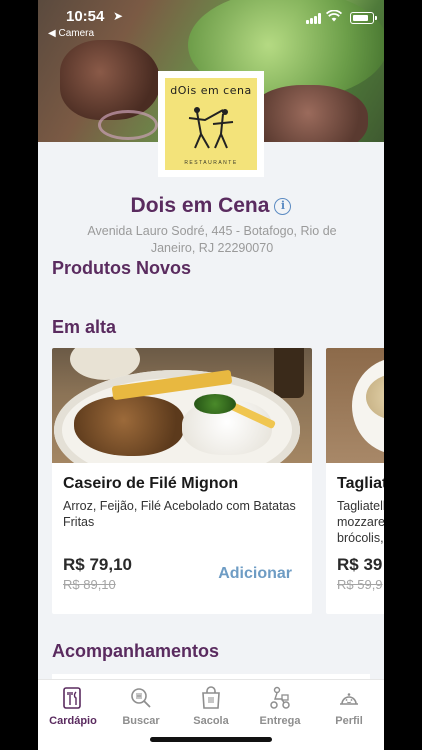  What do you see at coordinates (151, 483) in the screenshot?
I see `product-title: Caseiro de Filé Mignon` at bounding box center [151, 483].